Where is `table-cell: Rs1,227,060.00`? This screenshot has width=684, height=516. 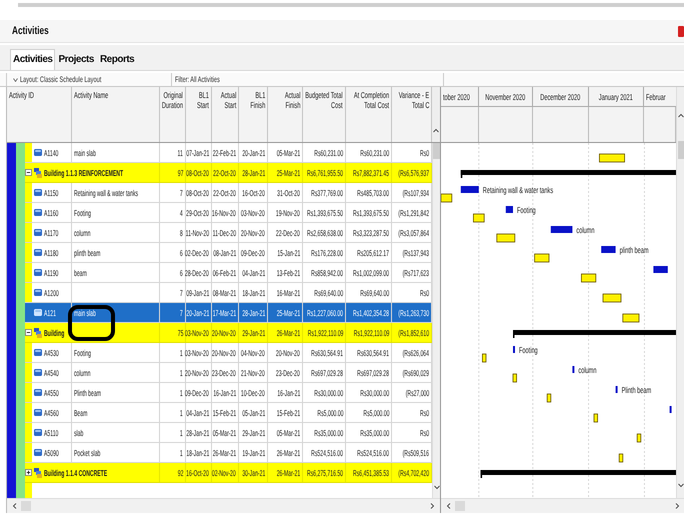
table-cell: Rs1,227,060.00 is located at coordinates (324, 313).